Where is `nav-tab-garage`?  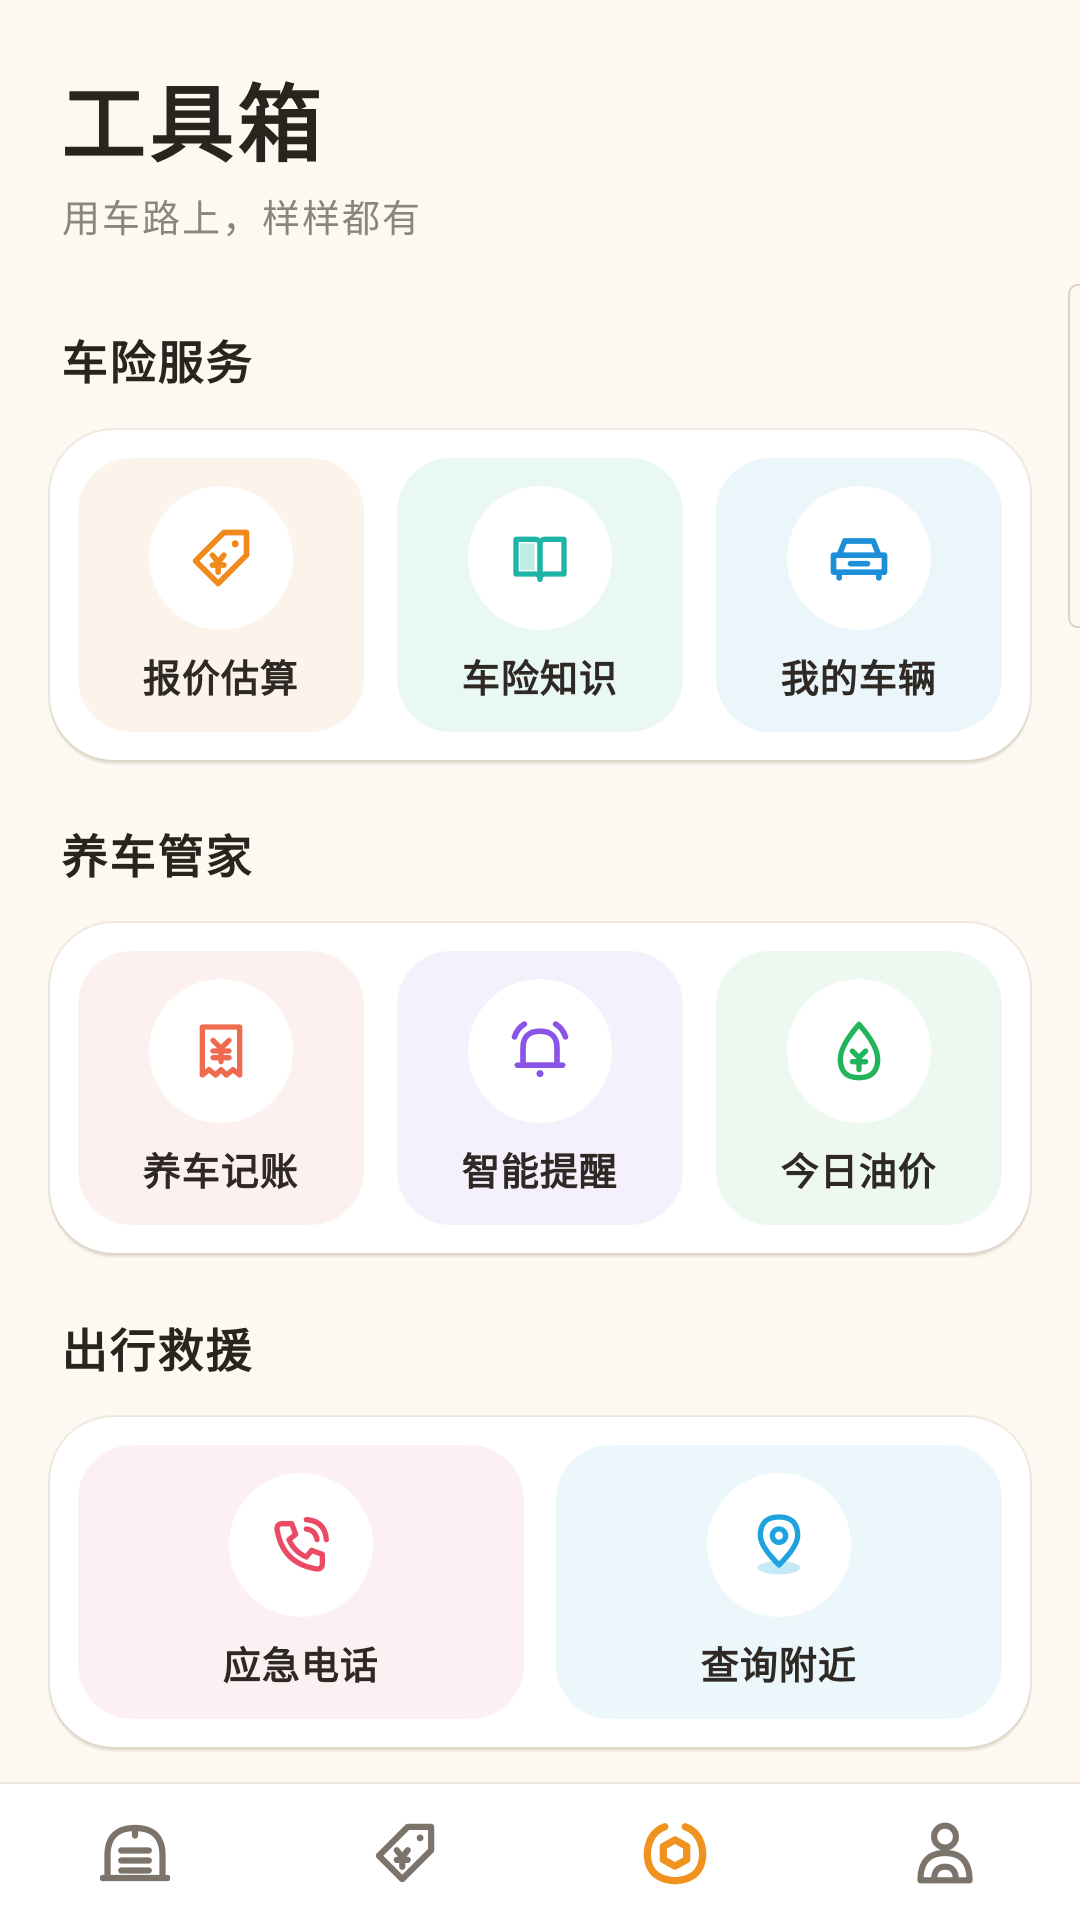 nav-tab-garage is located at coordinates (135, 1853).